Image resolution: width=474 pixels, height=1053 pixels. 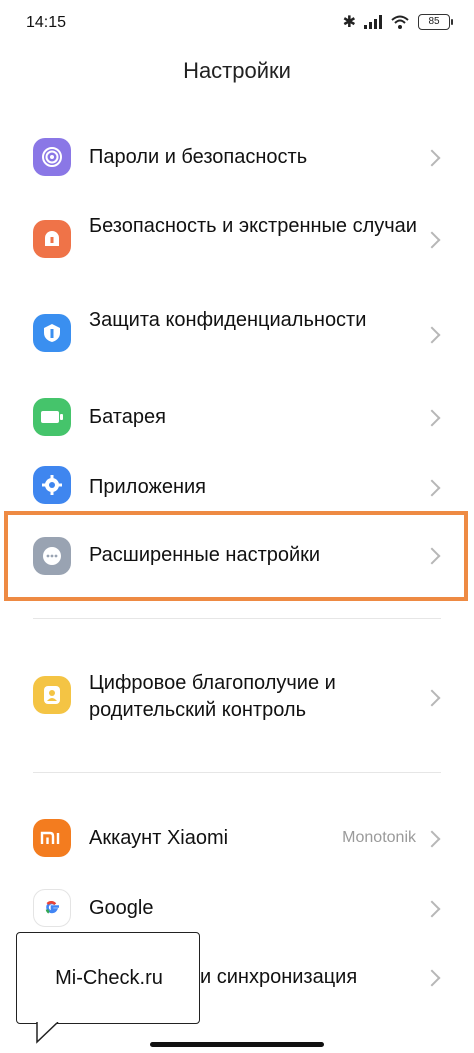 I want to click on settings-item-passwords: Пароли и безопасность, so click(x=237, y=157).